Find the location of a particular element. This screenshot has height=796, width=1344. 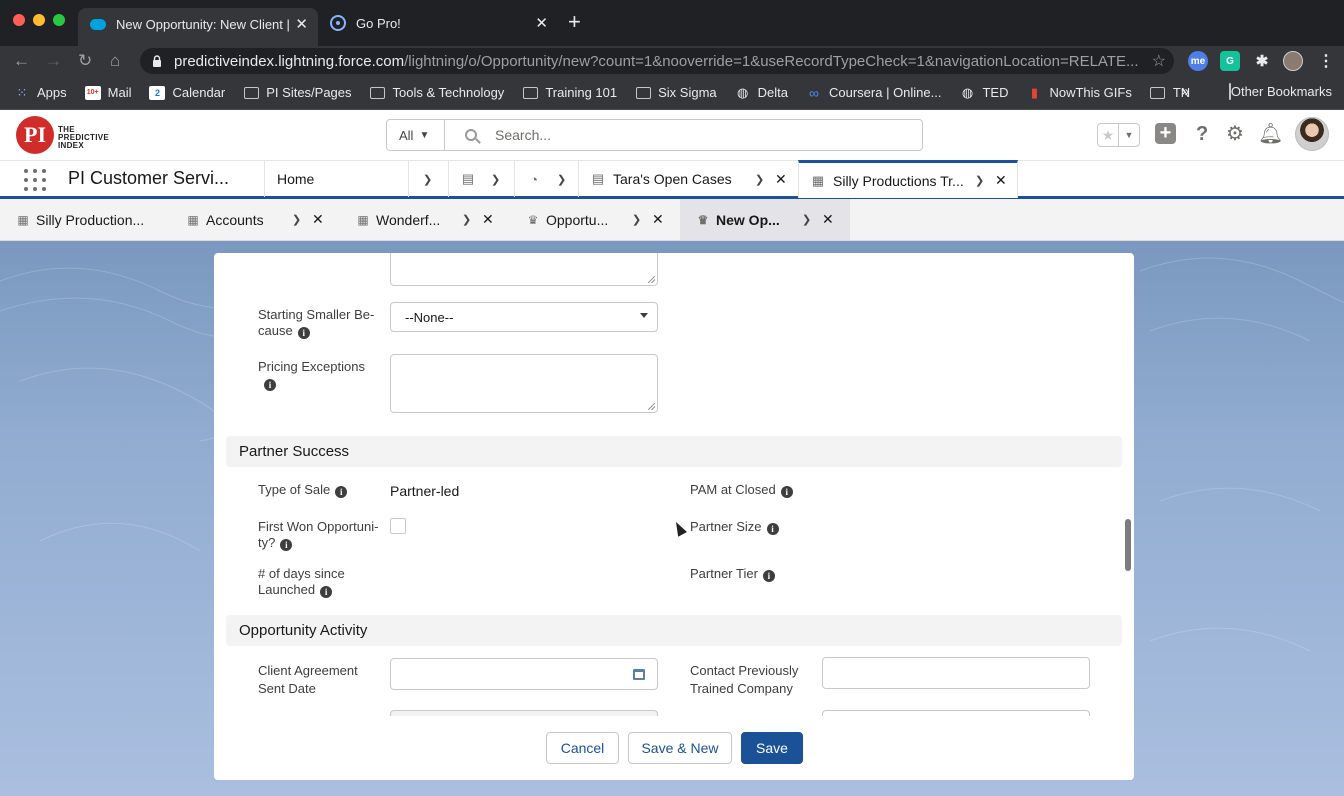

bookmark-nowthis: ▮ NowThis GIFs is located at coordinates (1079, 93).